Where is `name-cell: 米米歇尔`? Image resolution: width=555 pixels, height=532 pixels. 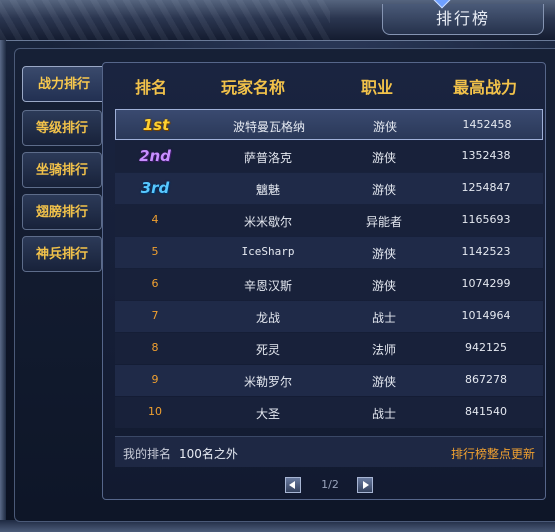
name-cell: 米米歇尔 is located at coordinates (267, 222).